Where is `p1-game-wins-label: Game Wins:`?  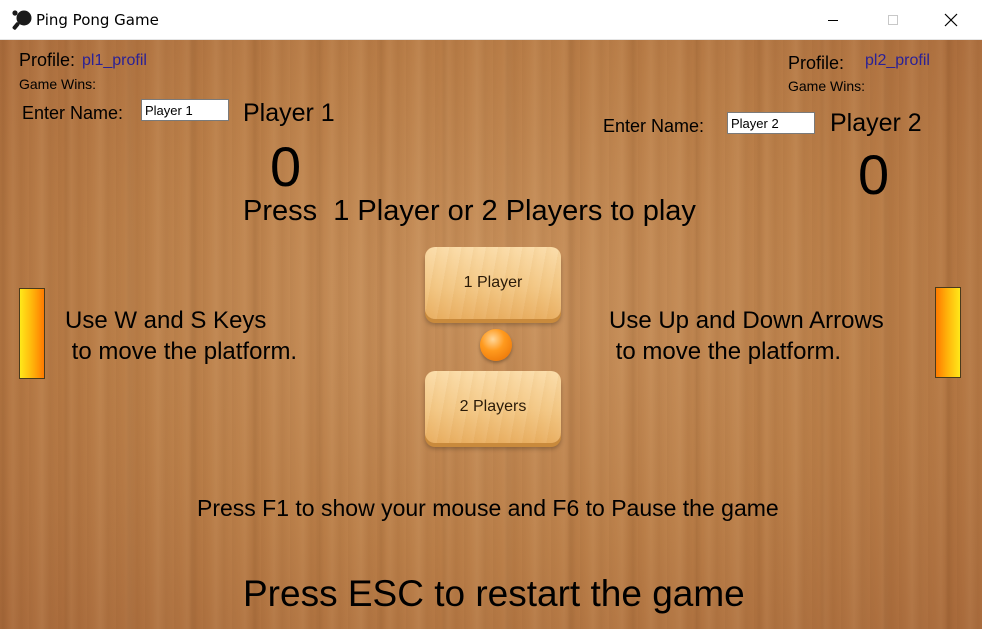
p1-game-wins-label: Game Wins: is located at coordinates (58, 84).